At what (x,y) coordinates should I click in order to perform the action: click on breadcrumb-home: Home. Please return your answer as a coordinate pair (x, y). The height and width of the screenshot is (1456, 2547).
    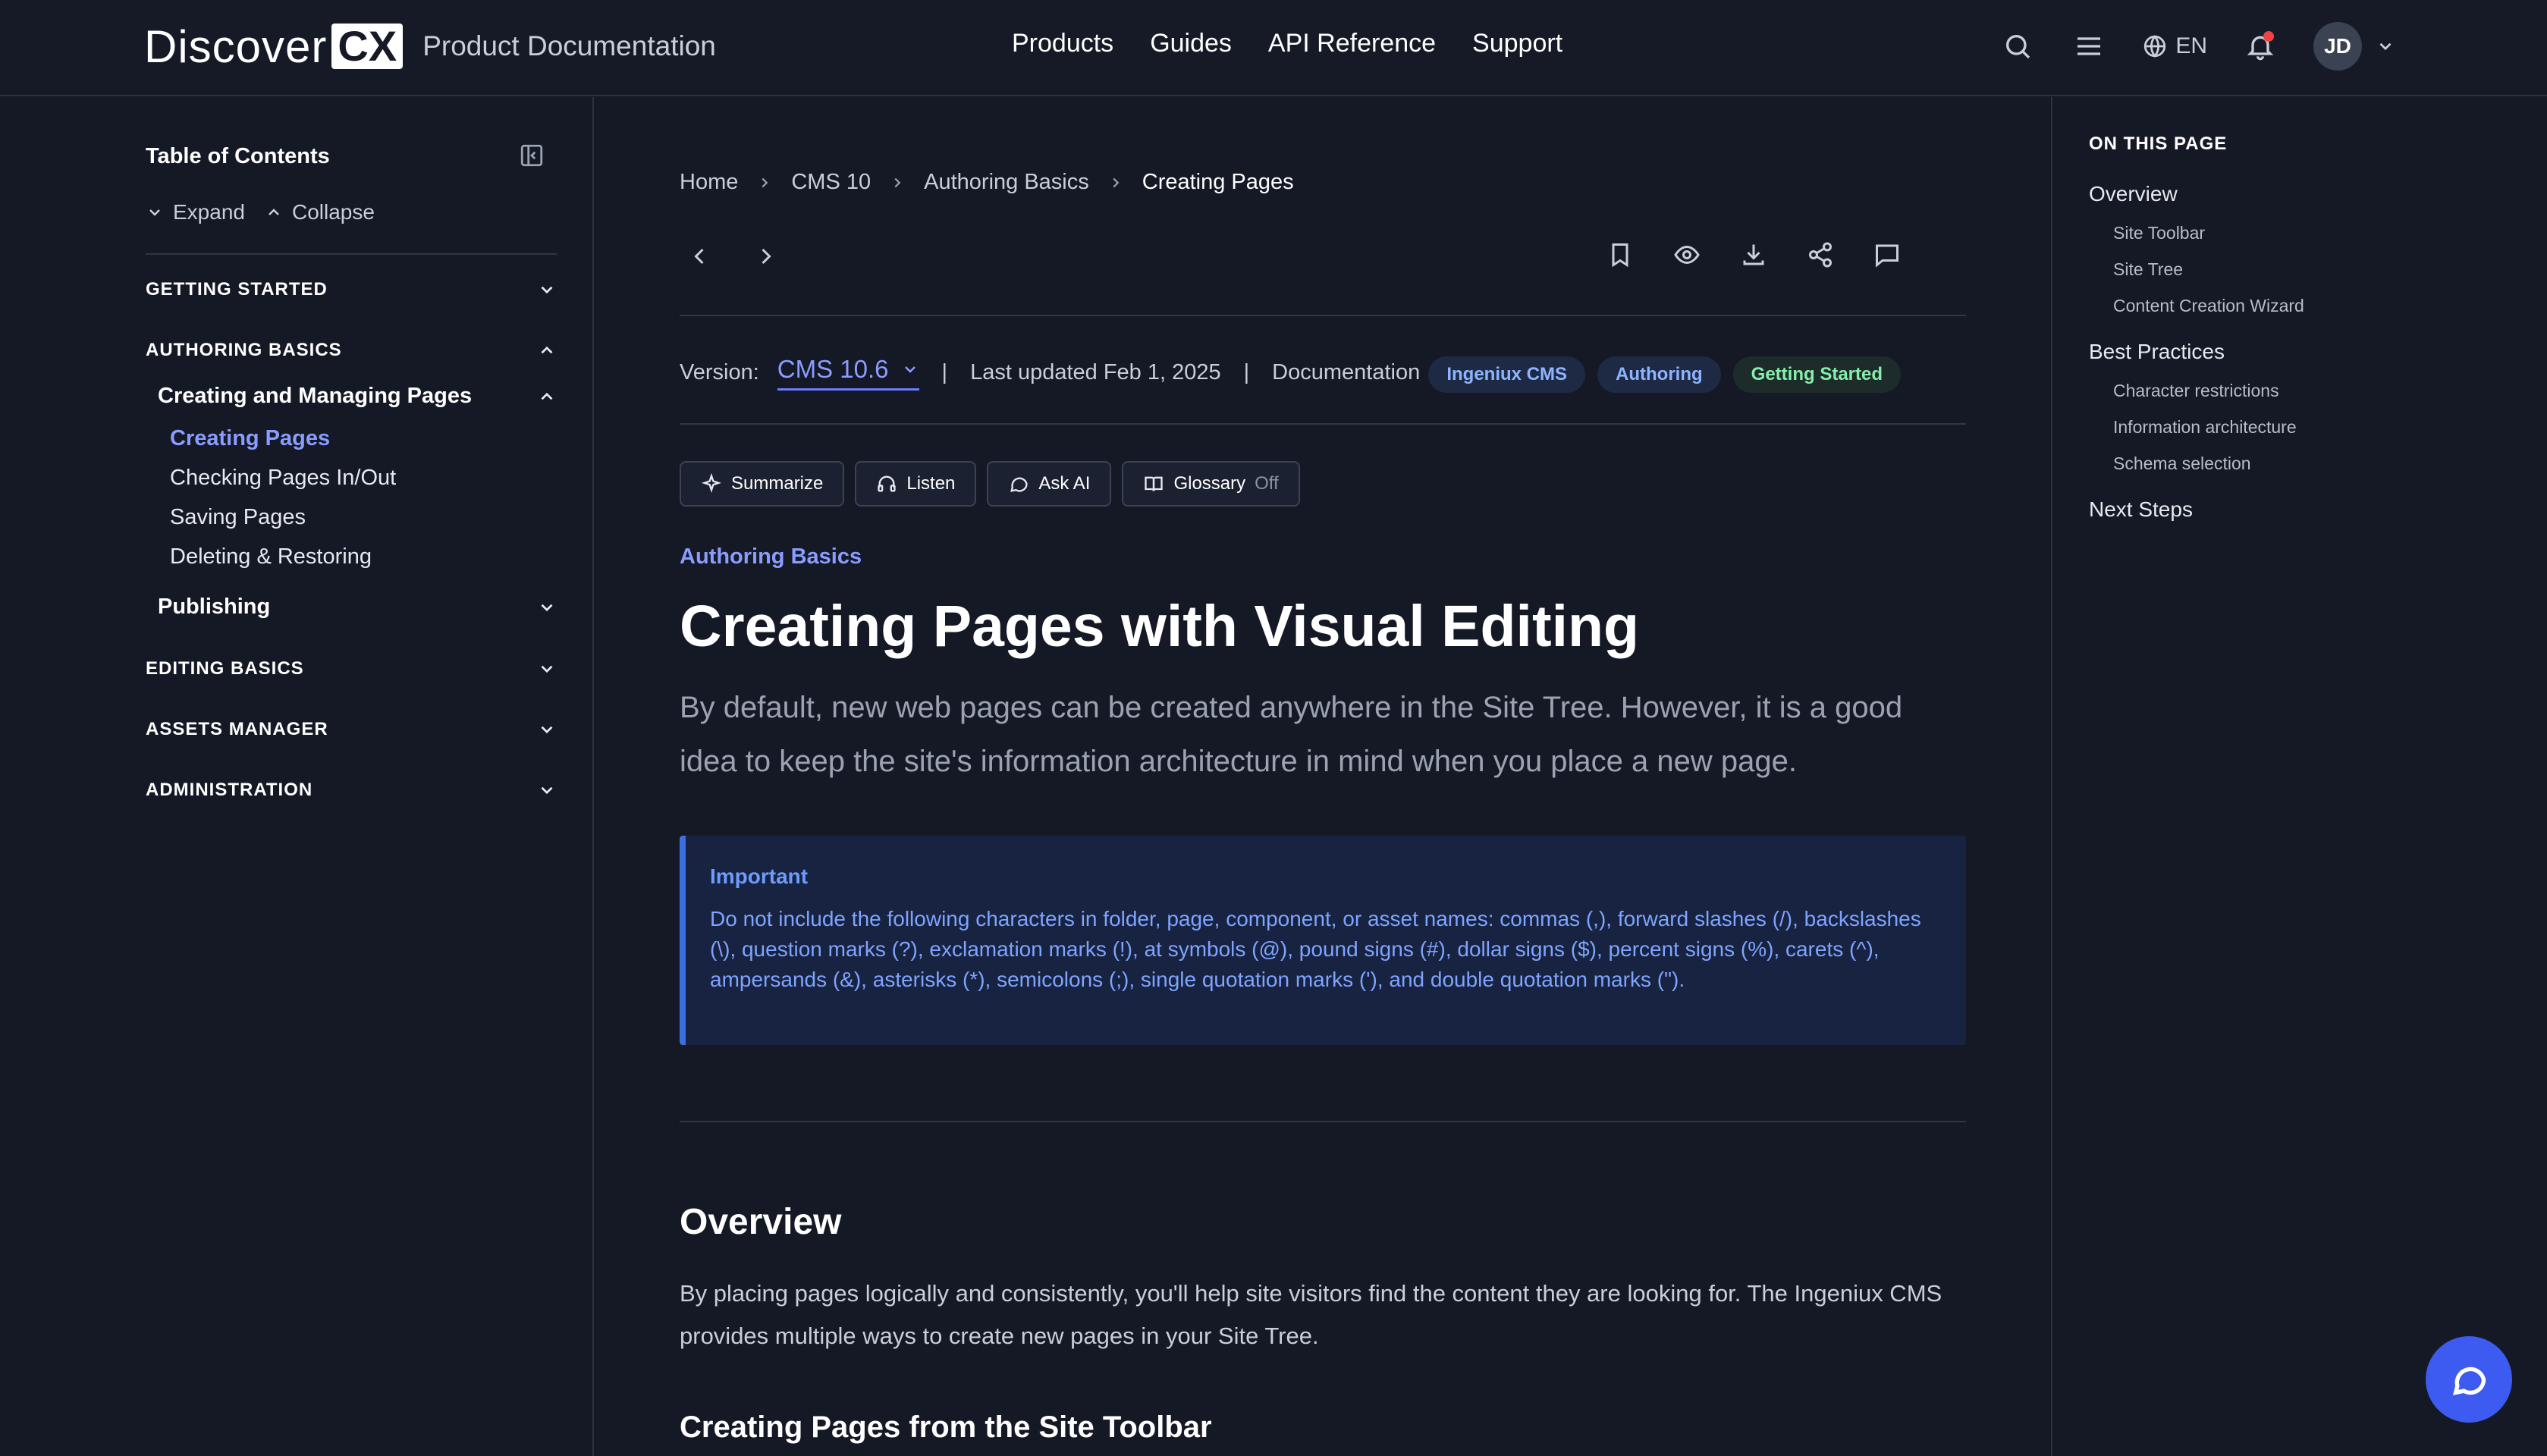
    Looking at the image, I should click on (709, 182).